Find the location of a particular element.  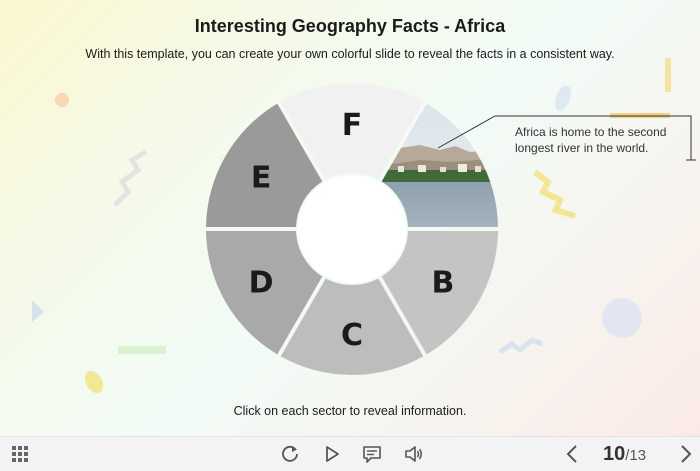

captions-button is located at coordinates (372, 454).